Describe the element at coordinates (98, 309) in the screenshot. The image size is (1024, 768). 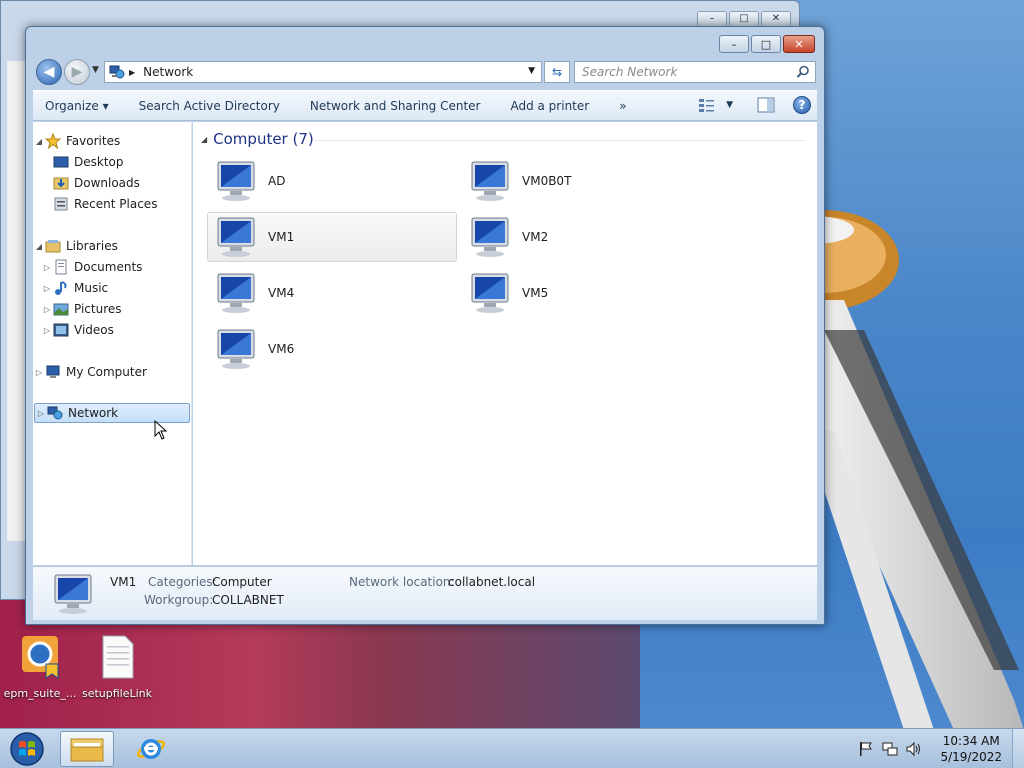
I see `nav-pictures-label: Pictures` at that location.